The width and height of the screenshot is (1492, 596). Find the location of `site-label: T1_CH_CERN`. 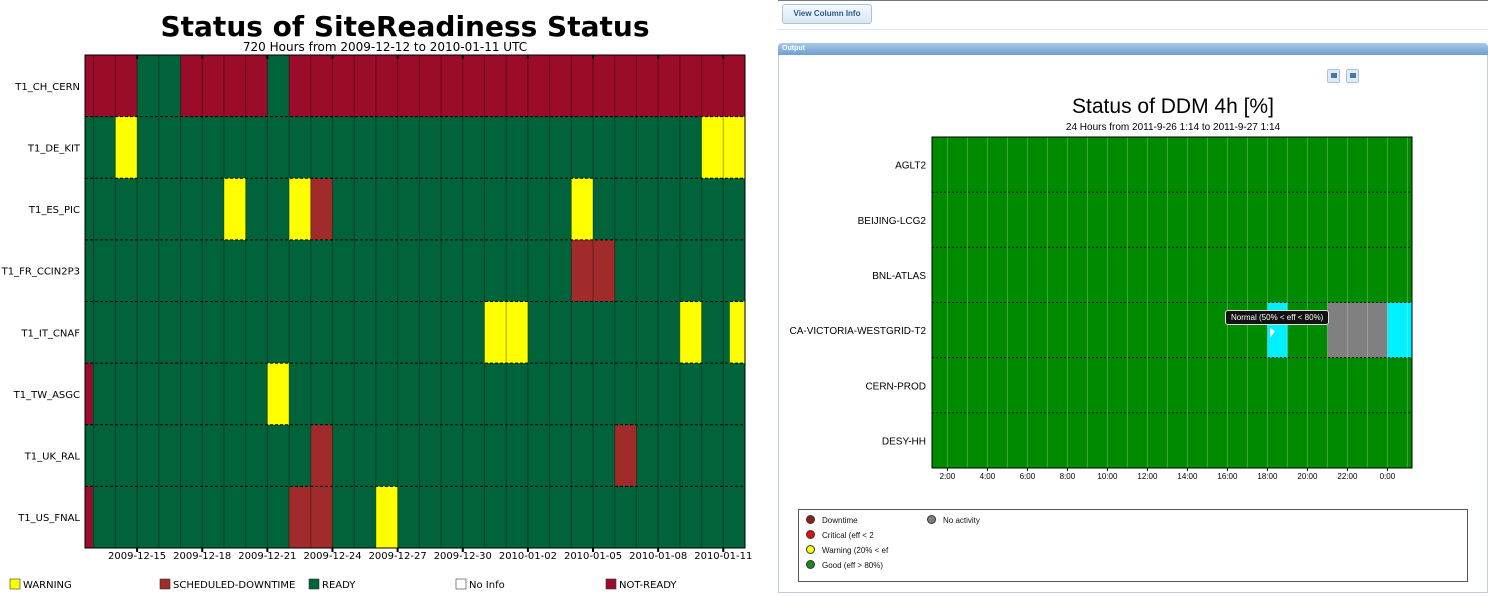

site-label: T1_CH_CERN is located at coordinates (47, 87).